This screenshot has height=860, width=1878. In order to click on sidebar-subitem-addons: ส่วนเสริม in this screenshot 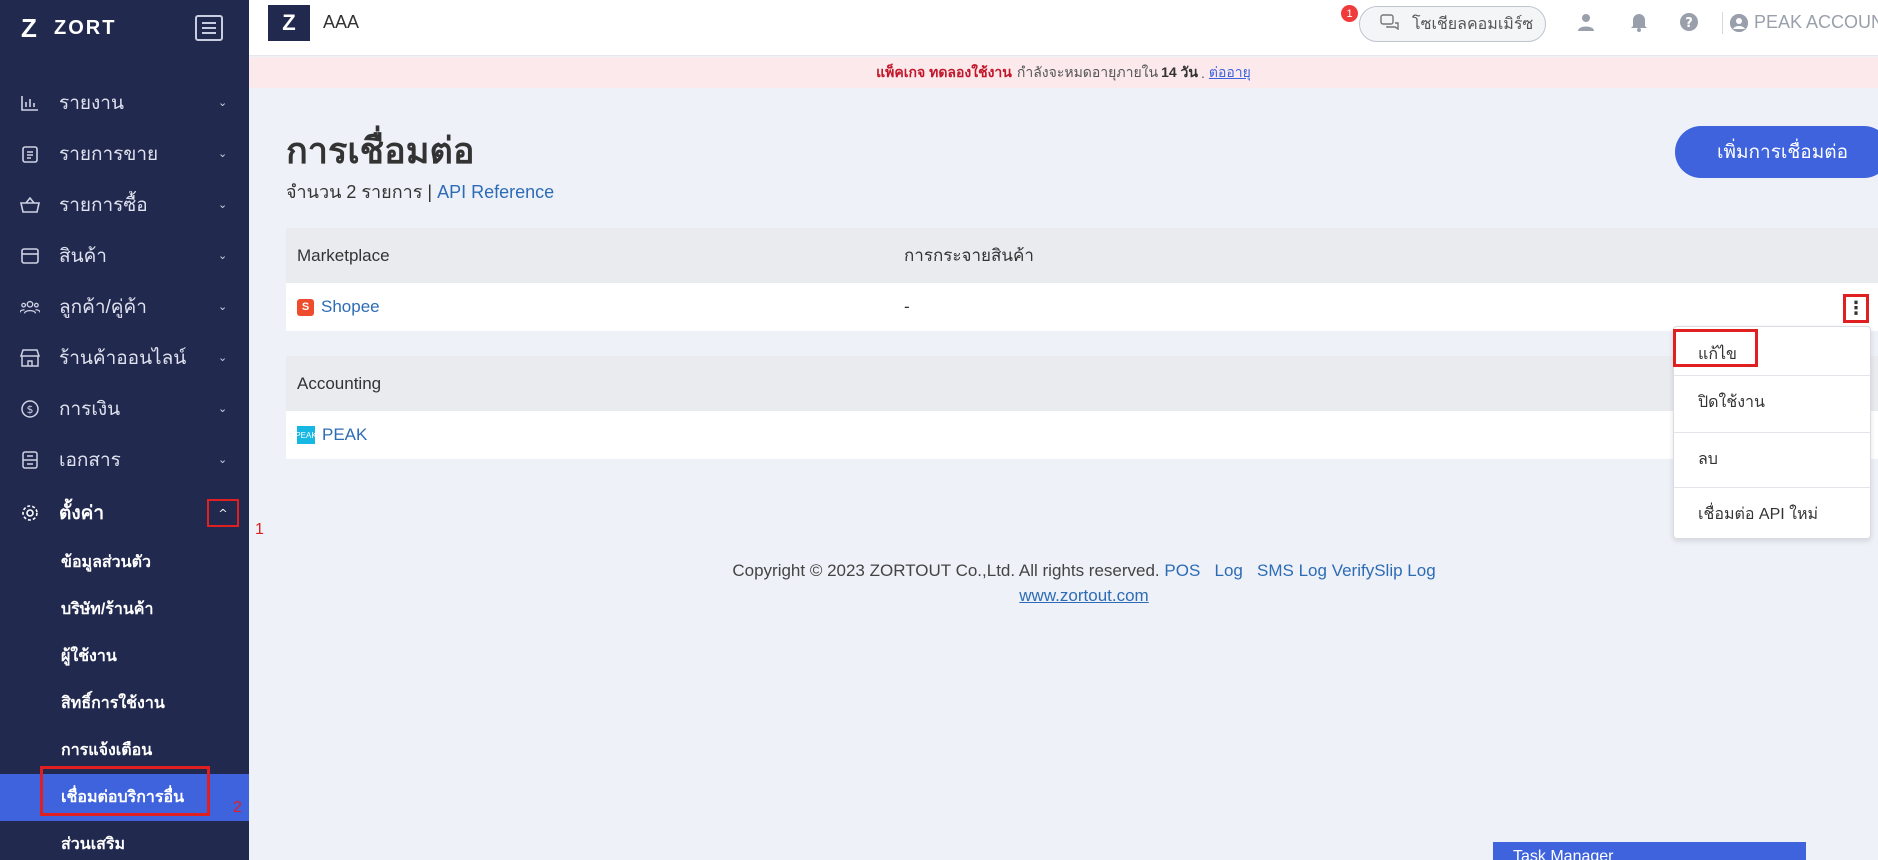, I will do `click(124, 840)`.